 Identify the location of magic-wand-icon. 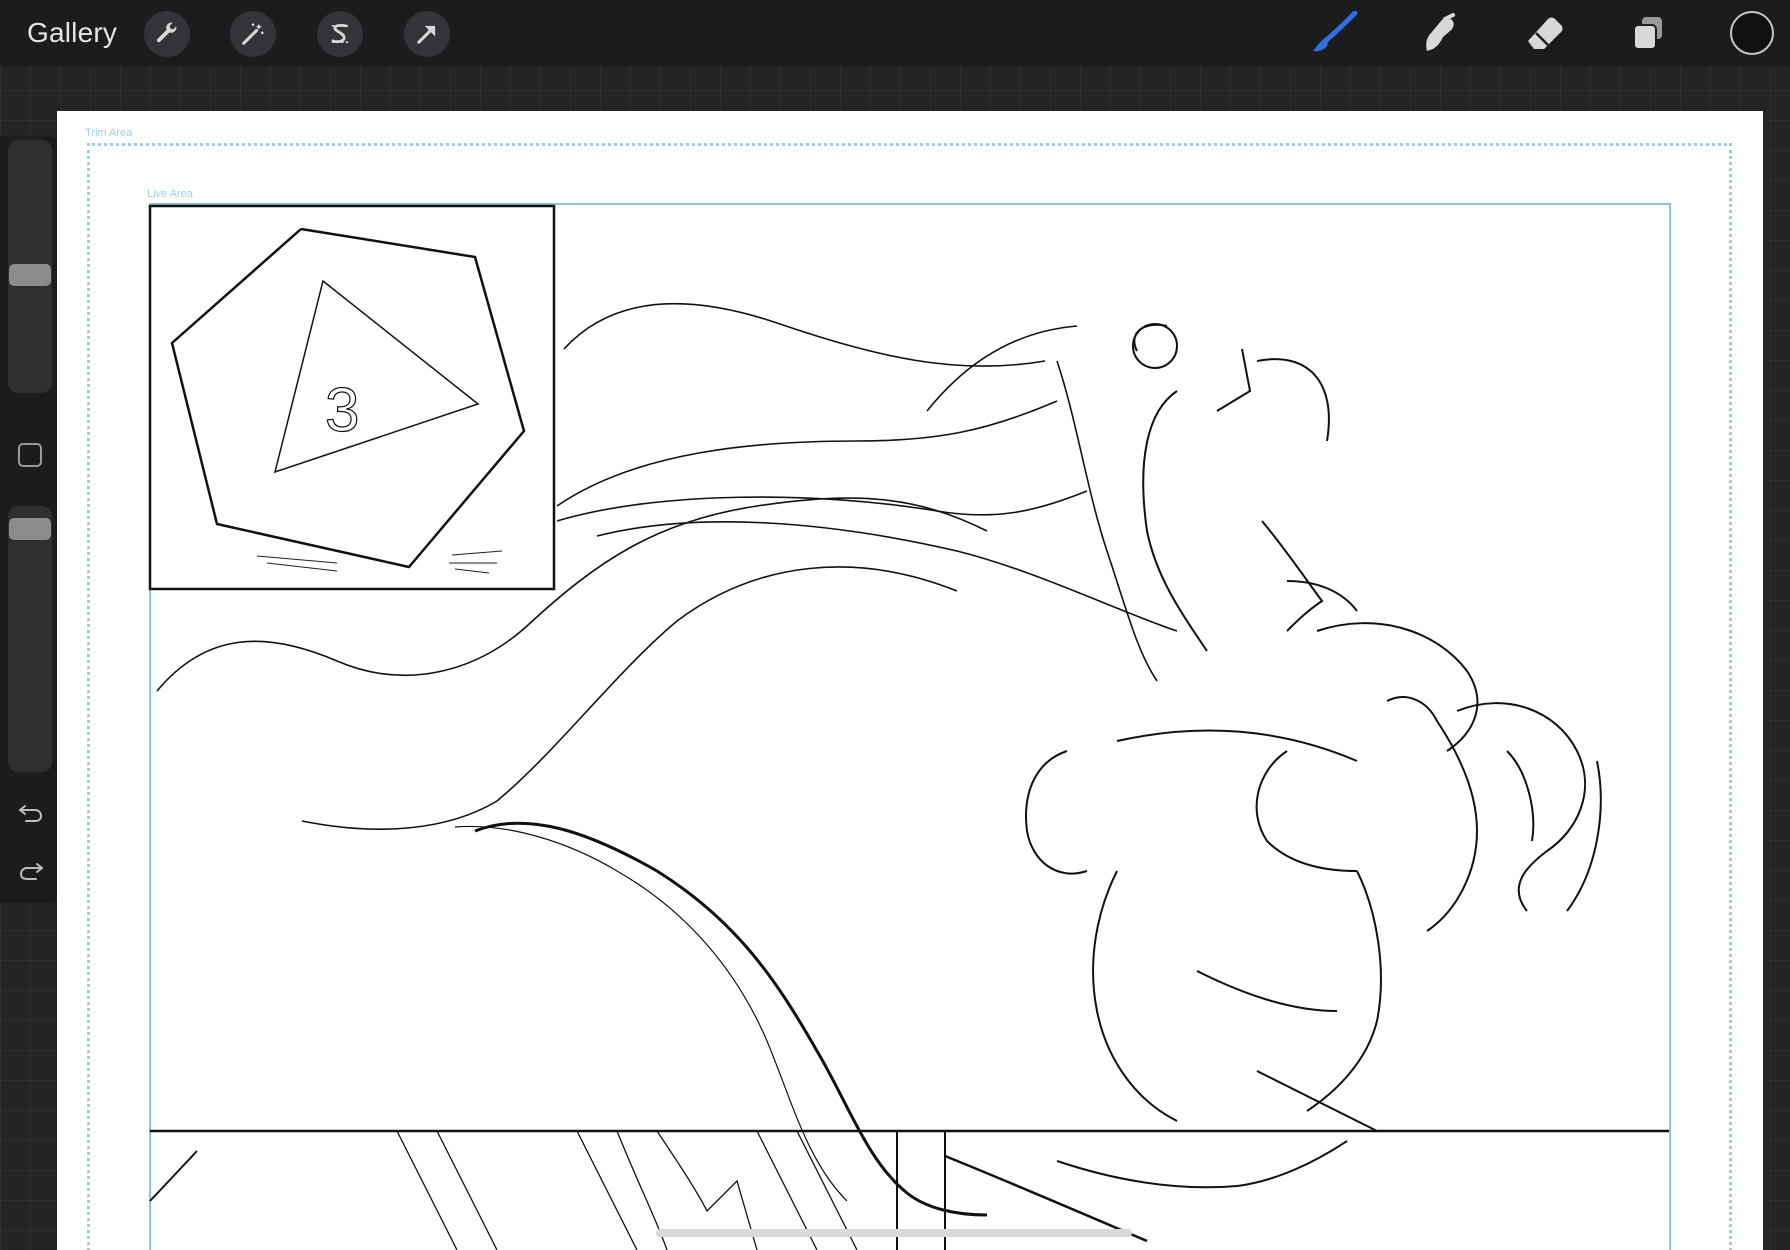
(253, 34).